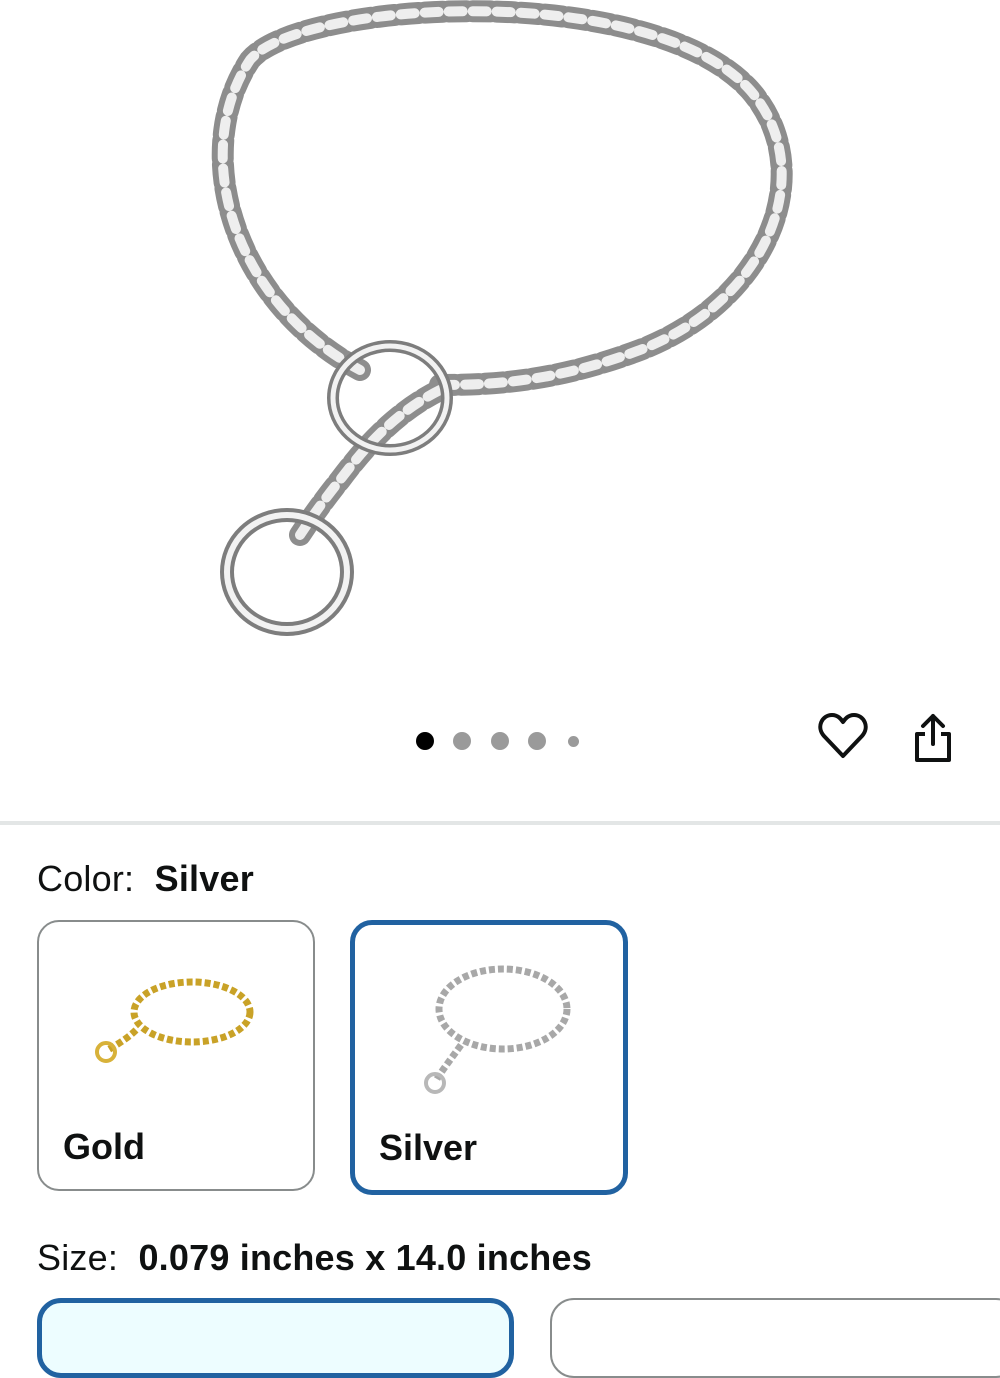 The height and width of the screenshot is (1378, 1000). I want to click on color-label-row: Color: Silver, so click(145, 879).